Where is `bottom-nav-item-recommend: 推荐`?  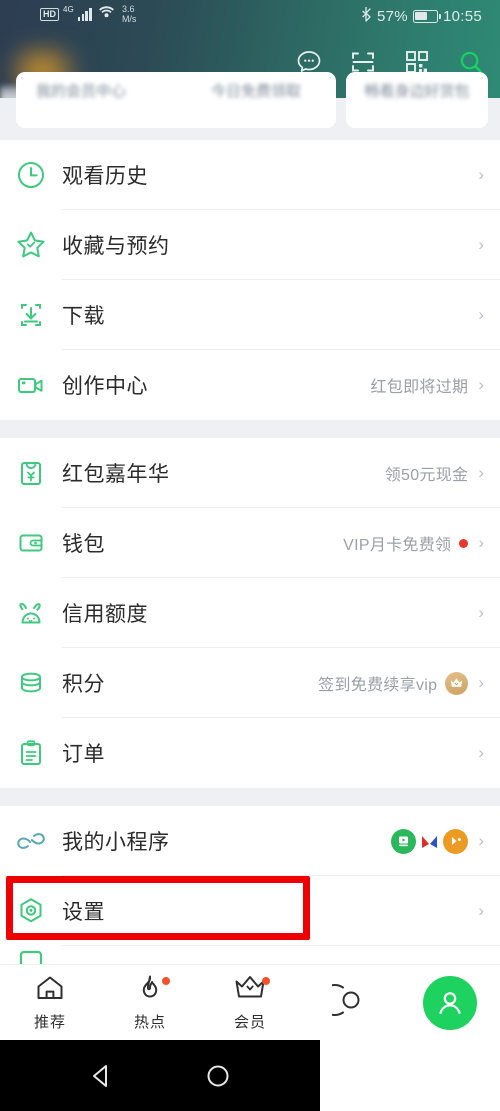 bottom-nav-item-recommend: 推荐 is located at coordinates (50, 1002).